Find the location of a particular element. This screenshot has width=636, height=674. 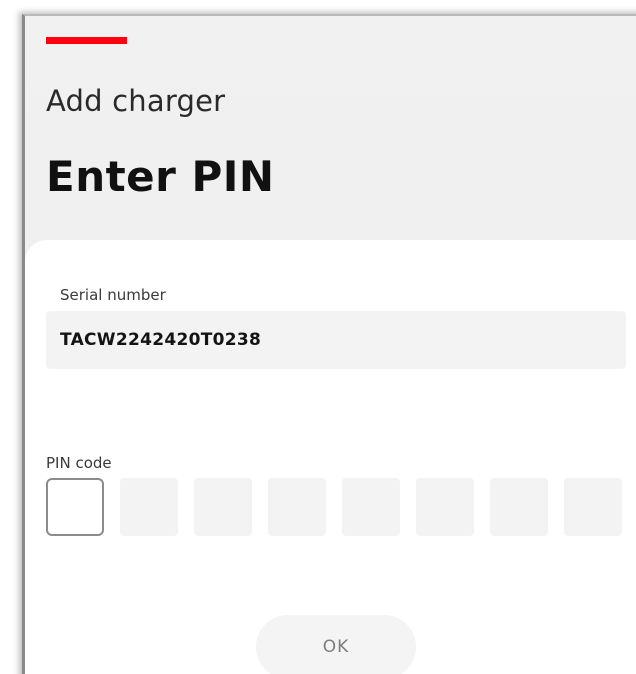

page-title: Enter PIN is located at coordinates (160, 176).